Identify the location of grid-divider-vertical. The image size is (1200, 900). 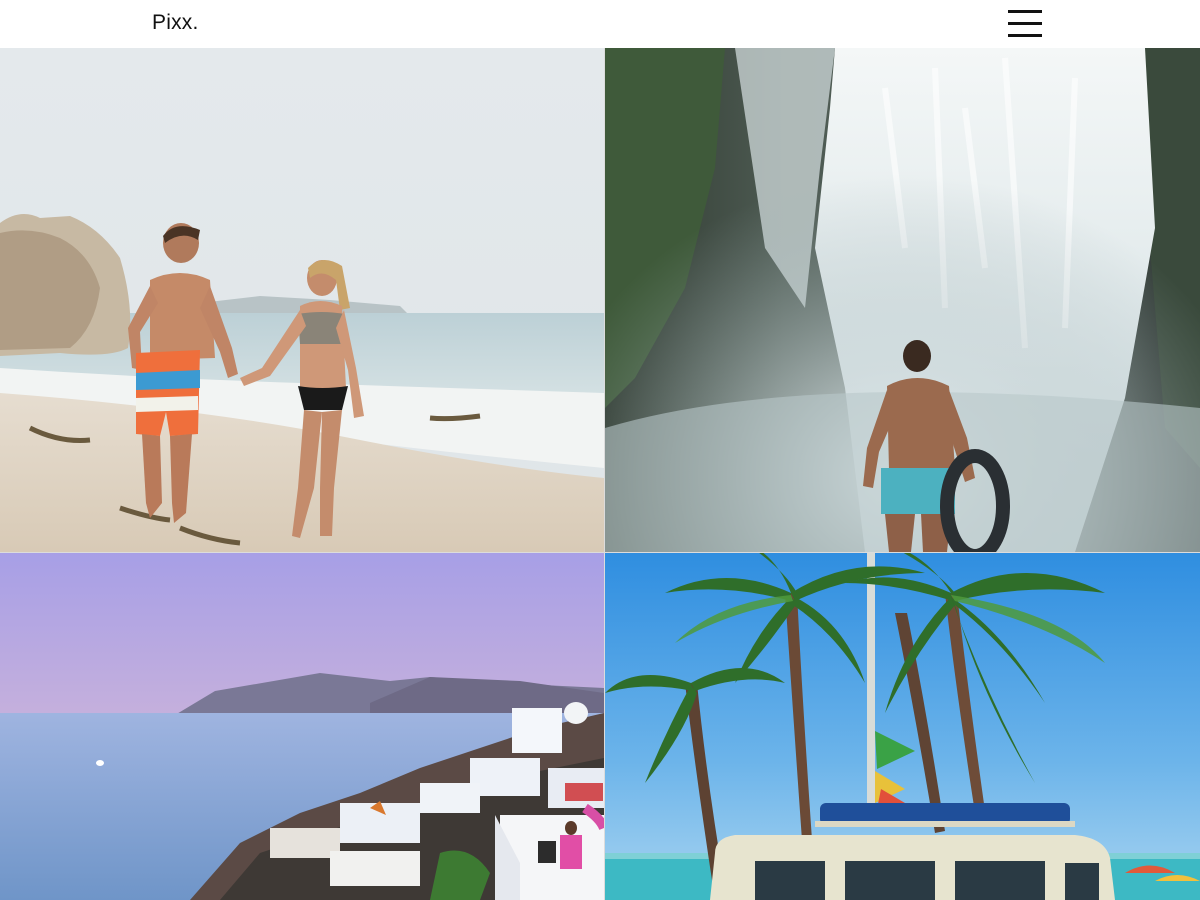
(604, 474).